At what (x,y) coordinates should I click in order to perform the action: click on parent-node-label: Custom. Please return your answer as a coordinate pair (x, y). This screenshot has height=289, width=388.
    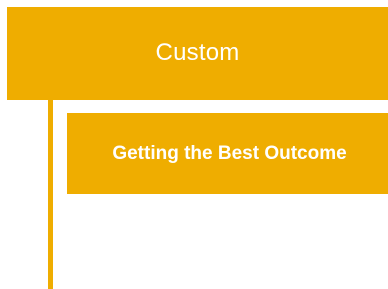
    Looking at the image, I should click on (197, 52).